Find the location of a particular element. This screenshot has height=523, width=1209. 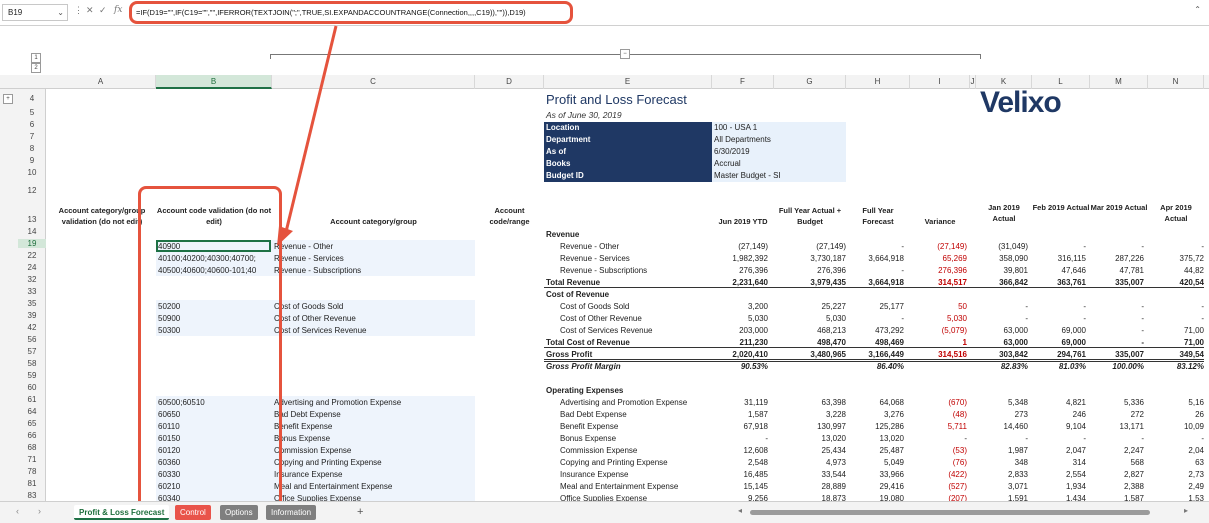

scrollbar-thumb is located at coordinates (950, 512).